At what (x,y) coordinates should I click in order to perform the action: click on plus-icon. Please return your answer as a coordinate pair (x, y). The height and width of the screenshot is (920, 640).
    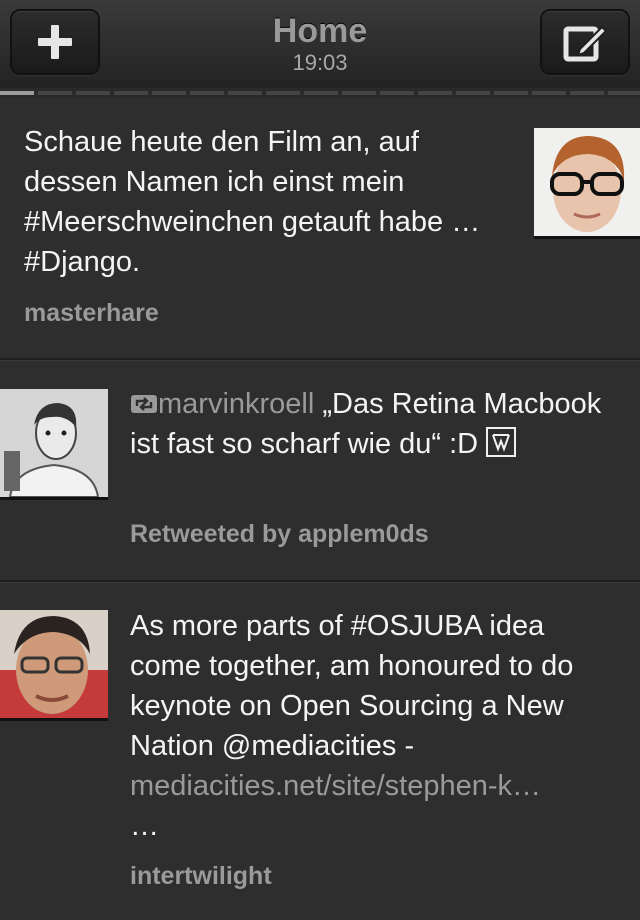
    Looking at the image, I should click on (55, 42).